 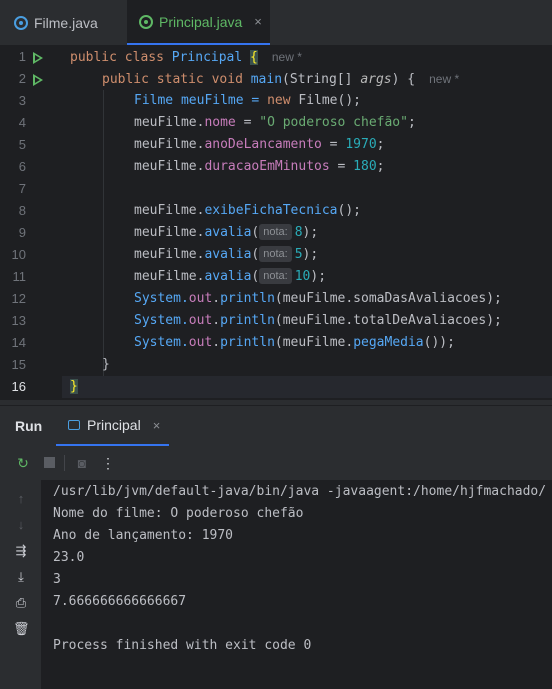 I want to click on trash-icon: 🗑, so click(x=21, y=629).